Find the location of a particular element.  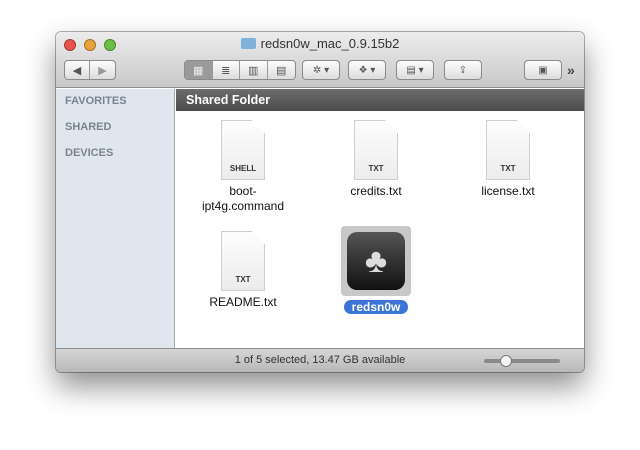

list-view-button: ≣ is located at coordinates (226, 70).